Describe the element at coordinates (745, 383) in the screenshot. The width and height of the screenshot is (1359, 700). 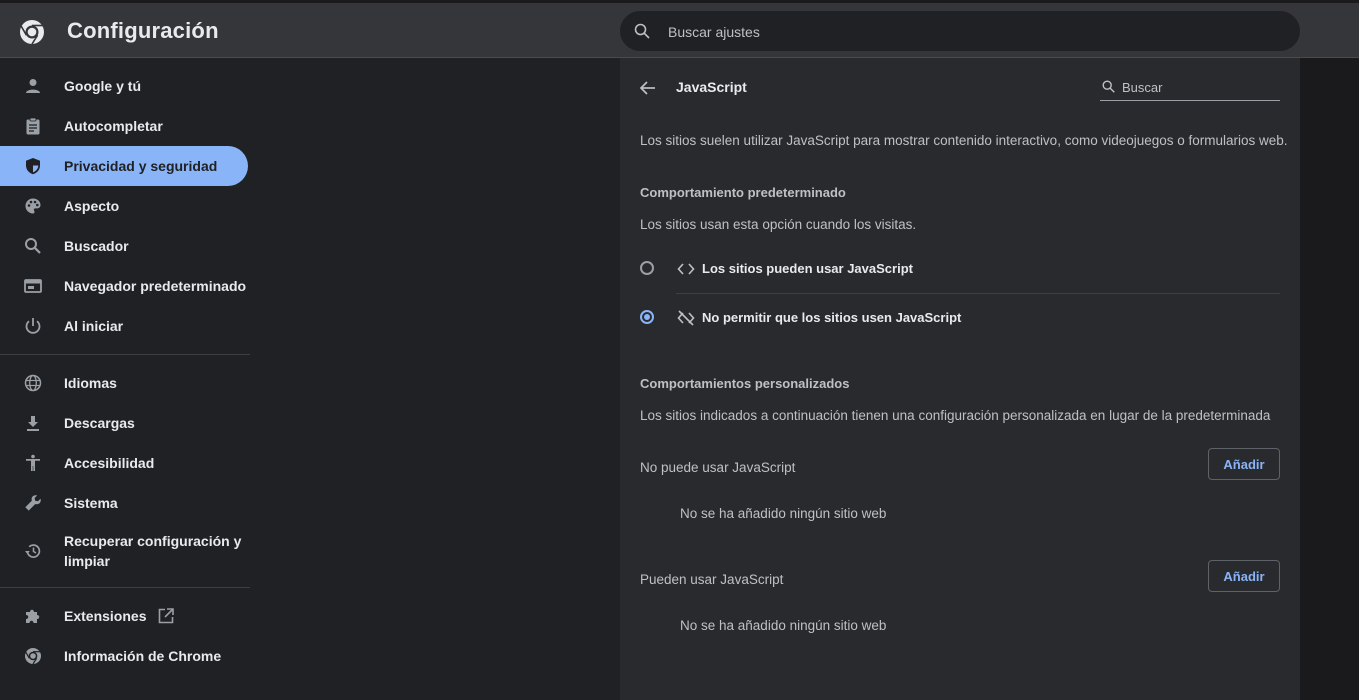
I see `custom-behavior-heading: Comportamientos personalizados` at that location.